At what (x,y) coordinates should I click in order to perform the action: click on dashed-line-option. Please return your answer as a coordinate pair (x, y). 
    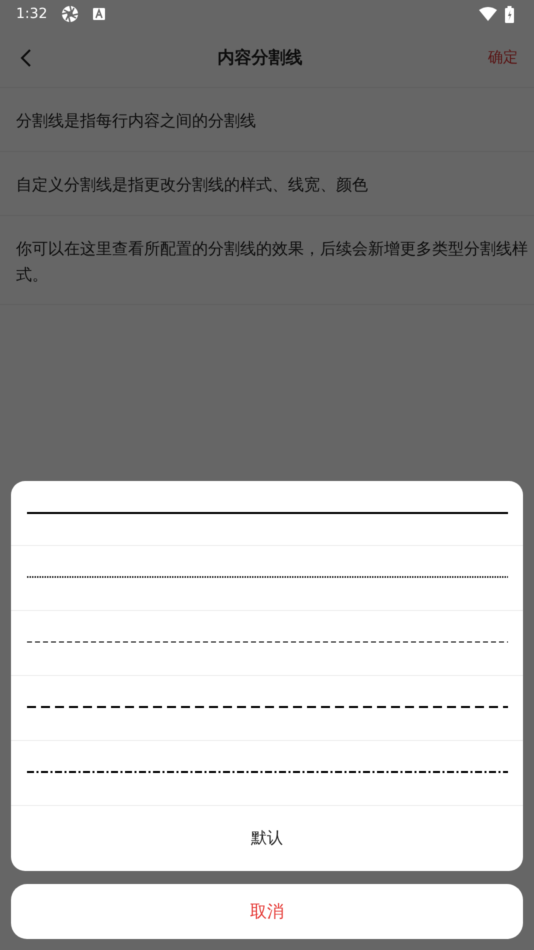
    Looking at the image, I should click on (267, 642).